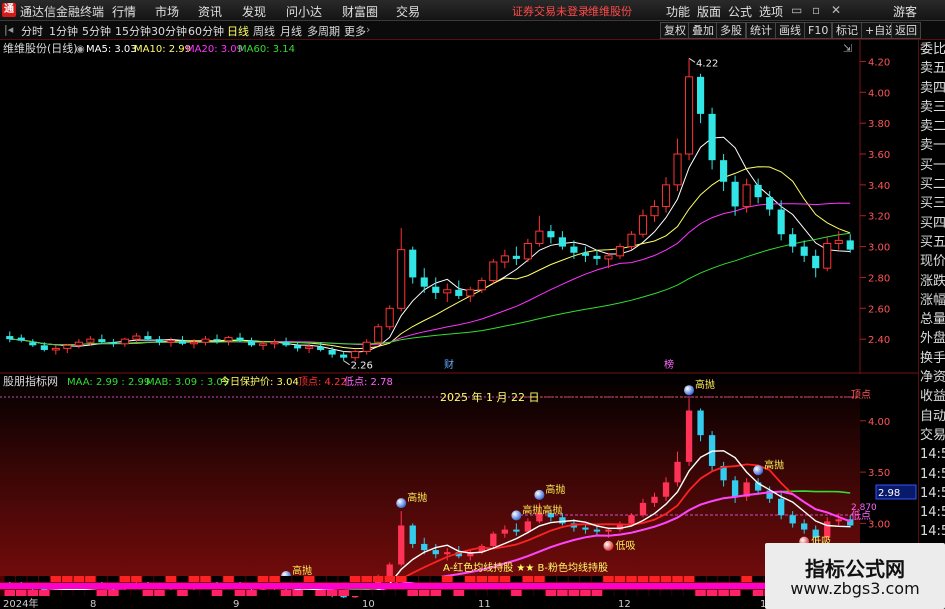 The height and width of the screenshot is (609, 945). I want to click on tab-weekly: 周线, so click(264, 31).